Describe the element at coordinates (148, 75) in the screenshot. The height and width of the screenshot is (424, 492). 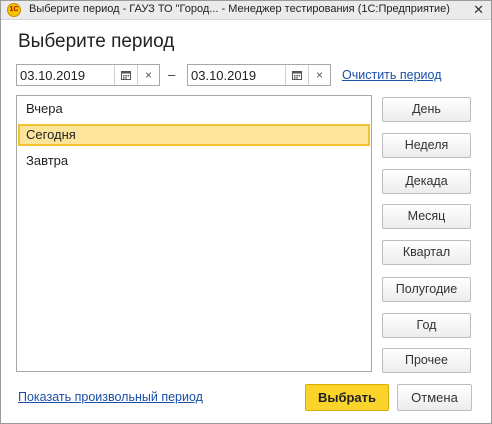
I see `clear-date-from-icon: ×` at that location.